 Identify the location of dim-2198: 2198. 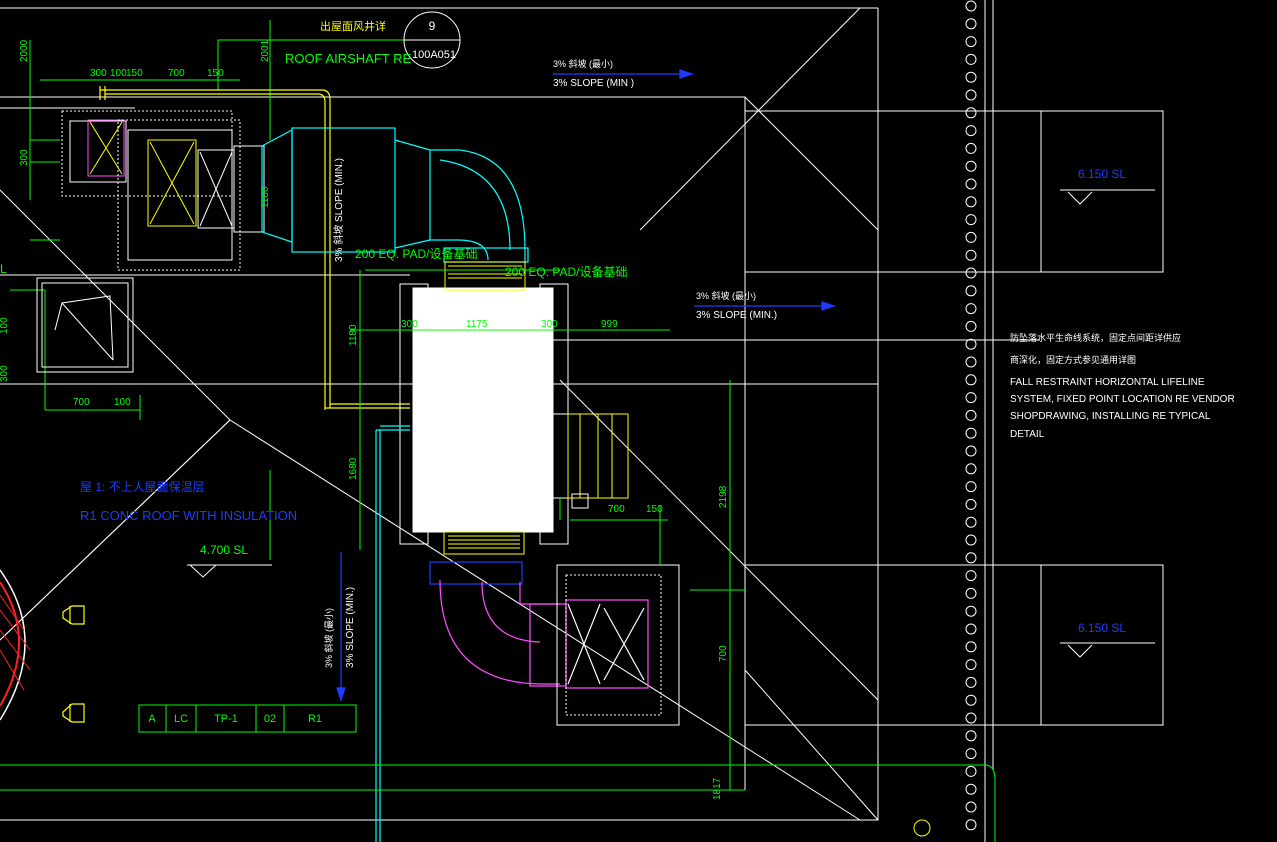
(723, 496).